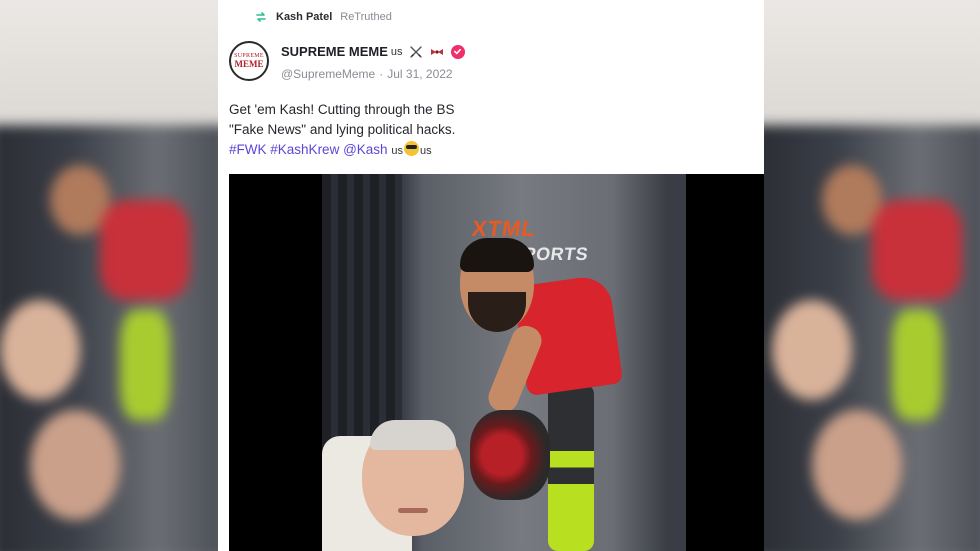  Describe the element at coordinates (362, 314) in the screenshot. I see `stage-curtain` at that location.